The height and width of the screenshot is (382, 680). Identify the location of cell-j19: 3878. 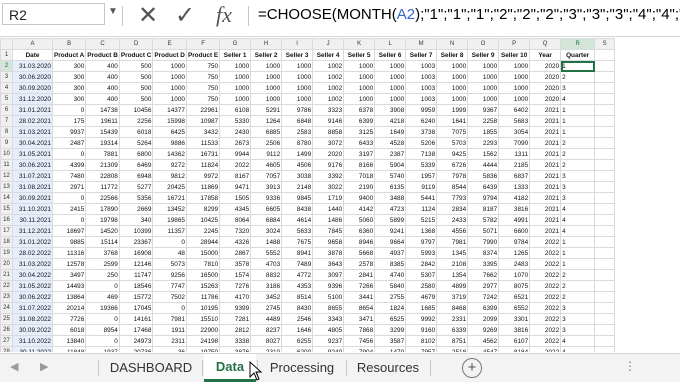
(328, 253).